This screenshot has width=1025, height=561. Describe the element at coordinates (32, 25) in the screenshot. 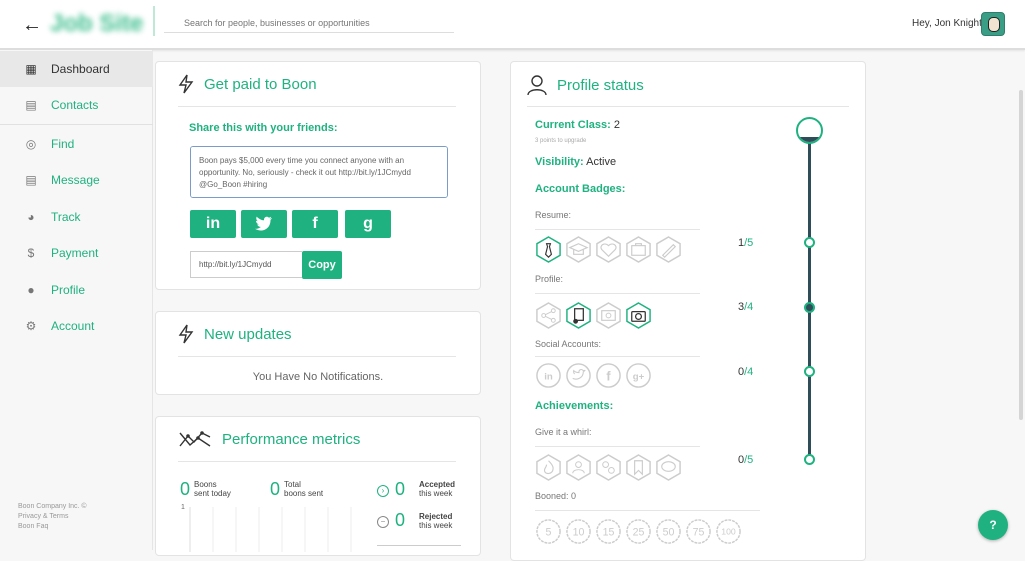

I see `back-arrow-icon: ←` at that location.